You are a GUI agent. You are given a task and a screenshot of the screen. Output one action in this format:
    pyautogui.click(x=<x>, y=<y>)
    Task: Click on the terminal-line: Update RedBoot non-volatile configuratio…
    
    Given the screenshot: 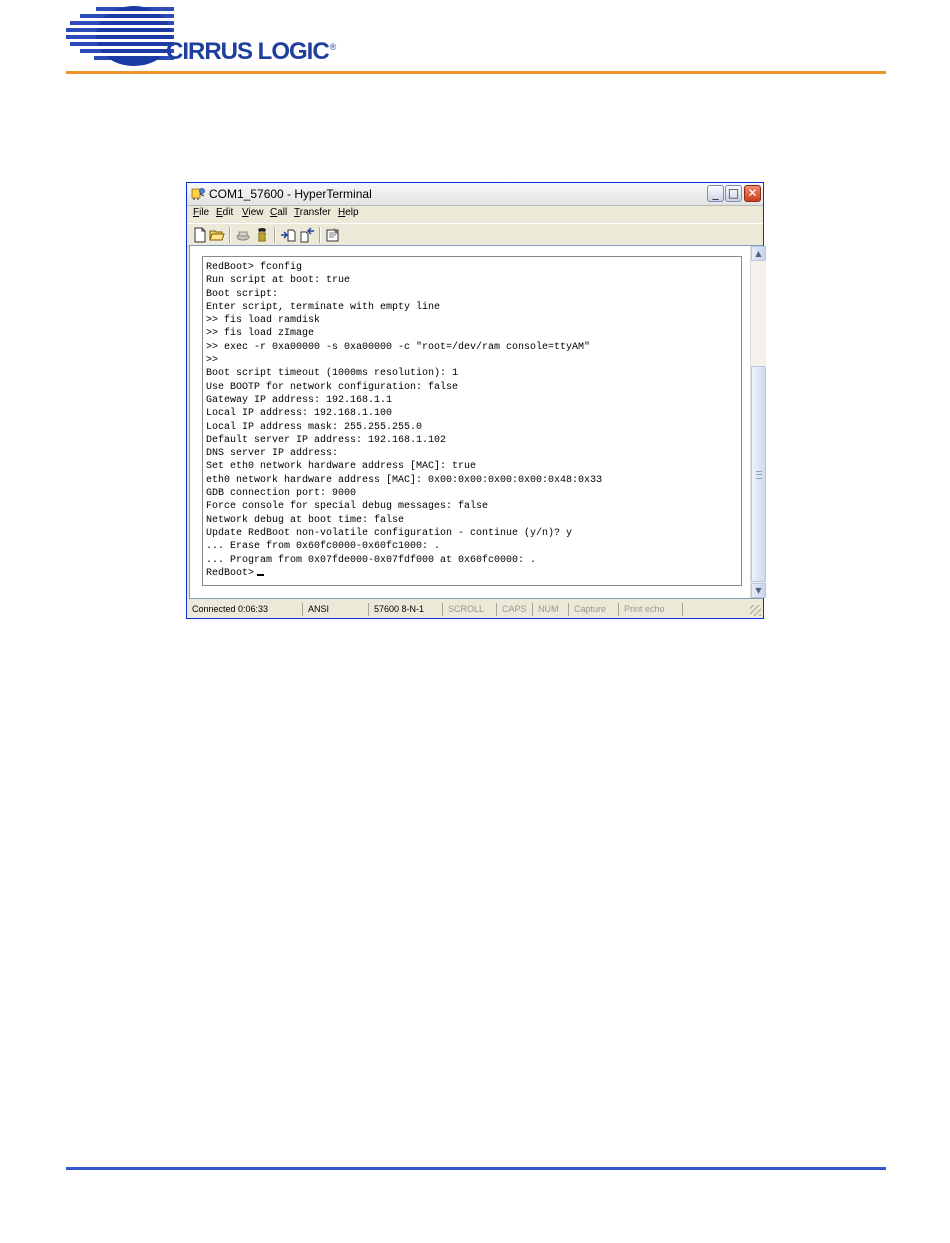 What is the action you would take?
    pyautogui.click(x=389, y=533)
    